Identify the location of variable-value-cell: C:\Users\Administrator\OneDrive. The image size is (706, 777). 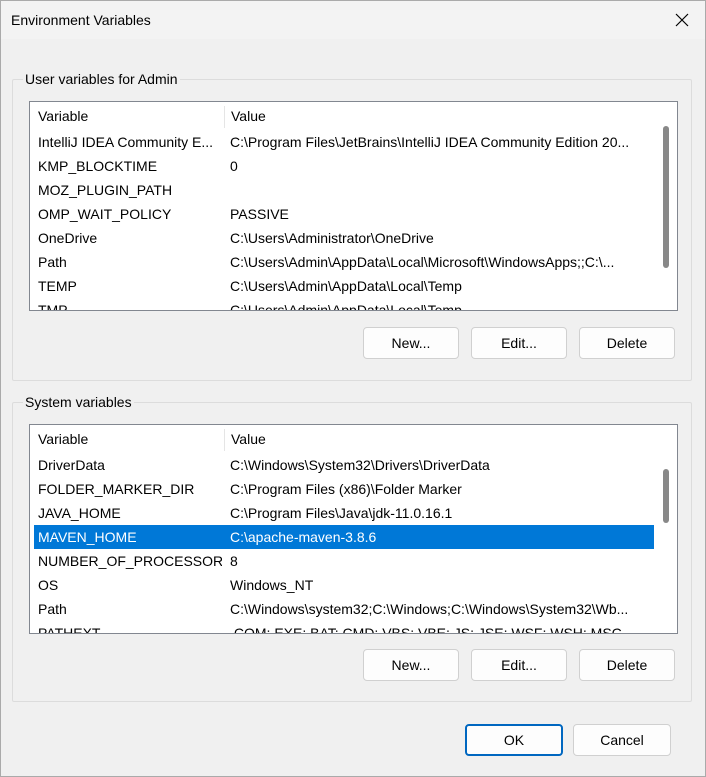
(332, 238).